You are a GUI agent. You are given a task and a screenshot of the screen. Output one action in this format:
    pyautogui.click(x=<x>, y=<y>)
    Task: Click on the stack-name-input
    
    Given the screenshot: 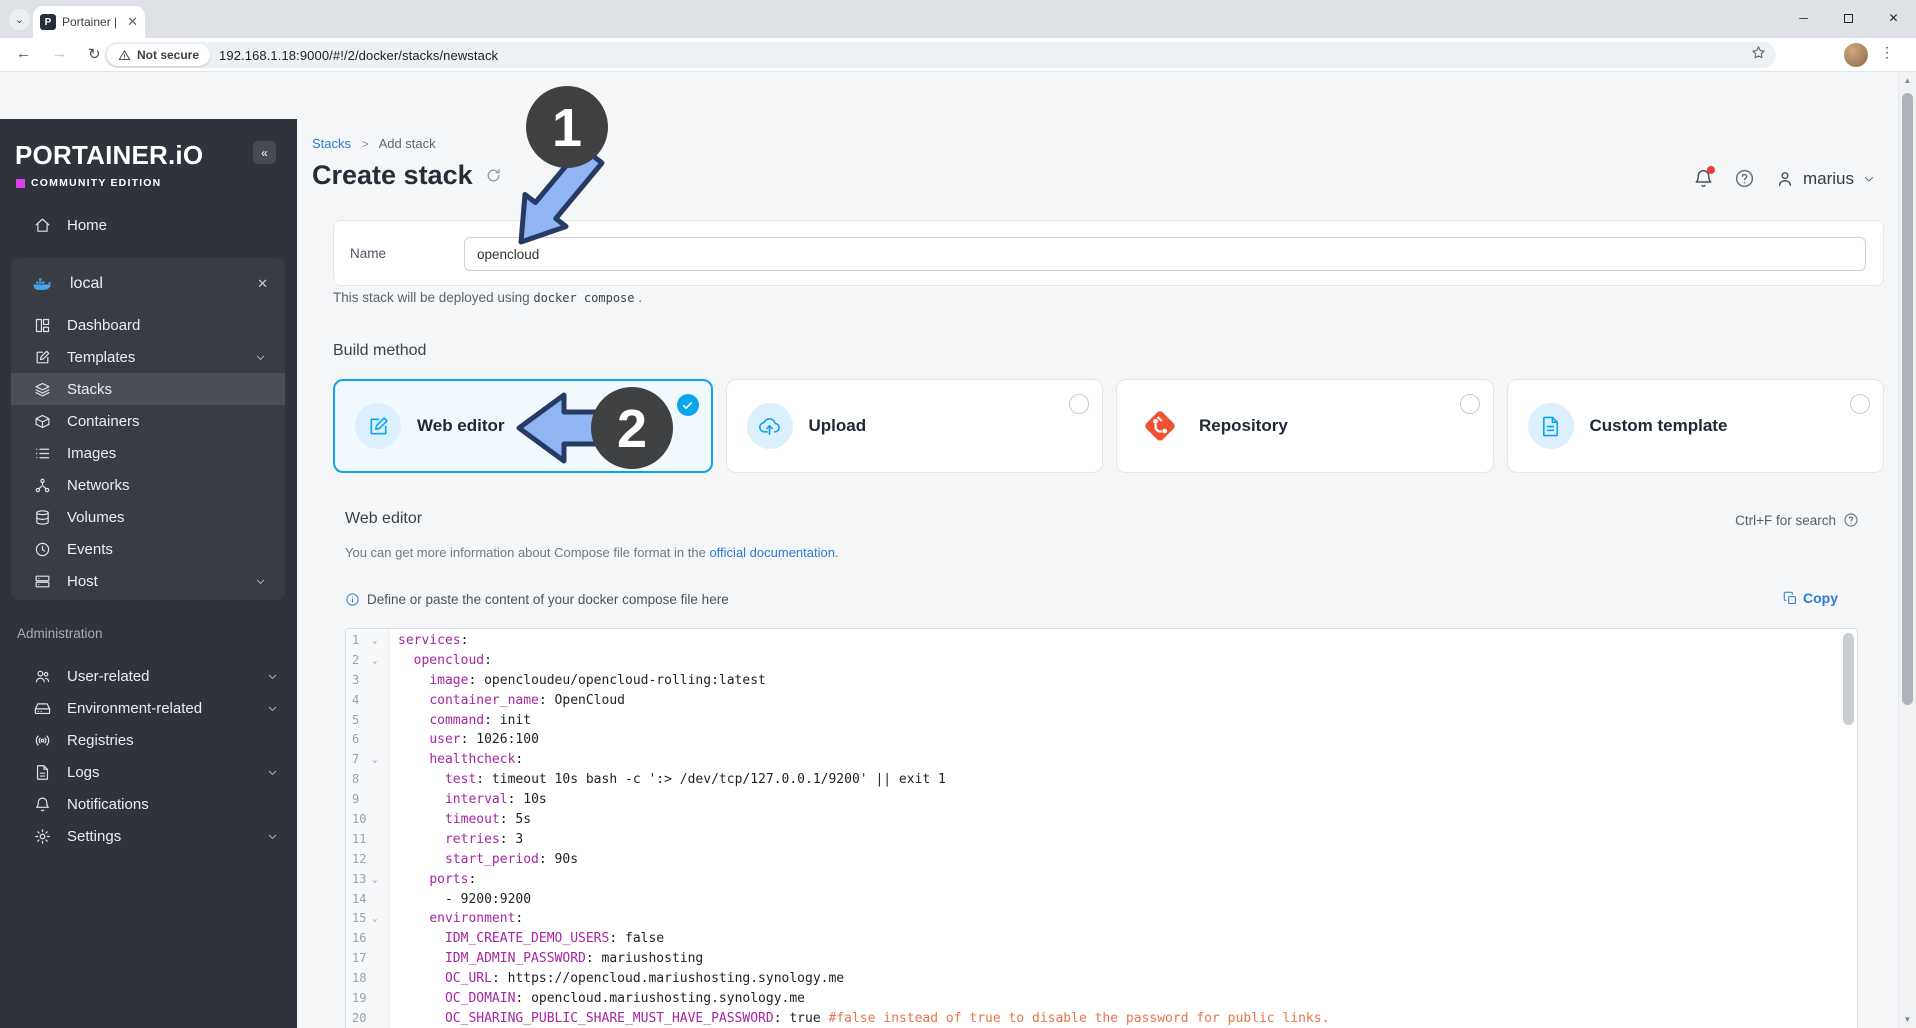 What is the action you would take?
    pyautogui.click(x=1165, y=254)
    